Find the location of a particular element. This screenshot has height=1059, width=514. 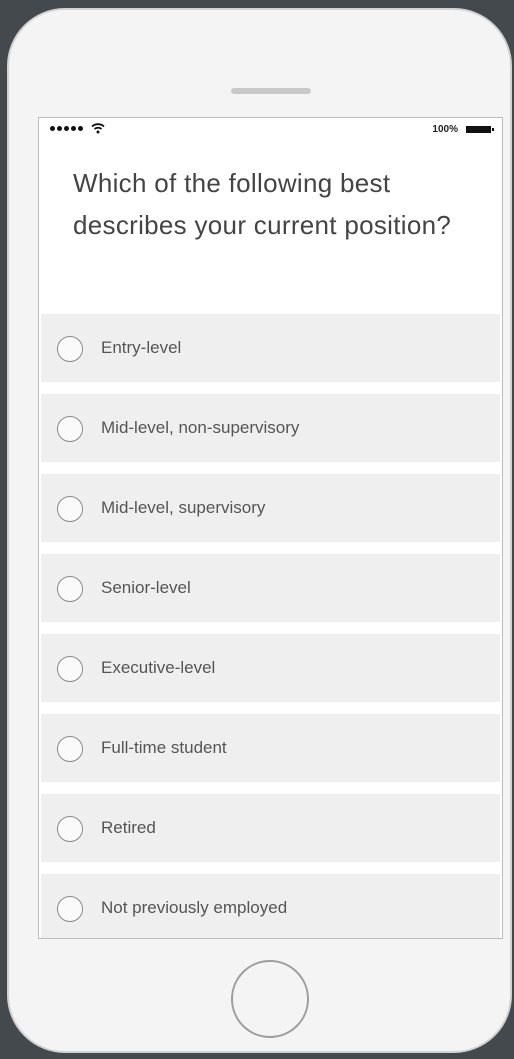

speaker-slot is located at coordinates (271, 91).